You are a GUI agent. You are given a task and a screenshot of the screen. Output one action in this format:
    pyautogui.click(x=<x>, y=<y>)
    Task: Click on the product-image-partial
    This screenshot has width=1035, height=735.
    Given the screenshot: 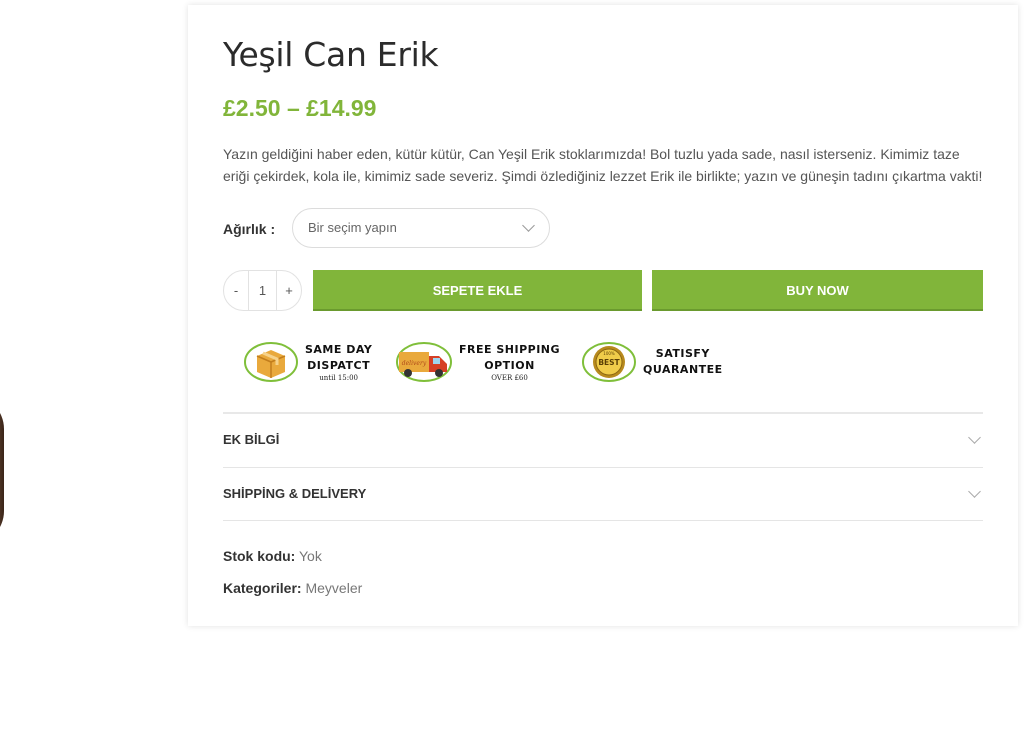 What is the action you would take?
    pyautogui.click(x=2, y=470)
    